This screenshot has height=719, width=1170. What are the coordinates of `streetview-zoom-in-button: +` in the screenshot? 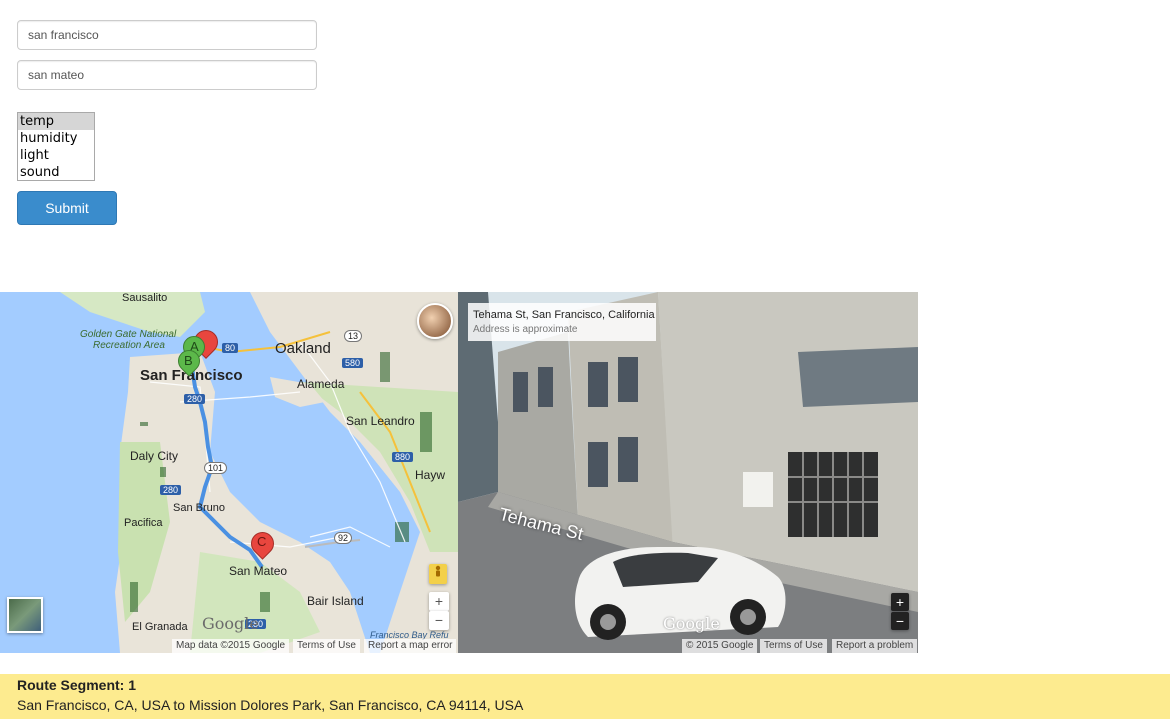 It's located at (900, 602).